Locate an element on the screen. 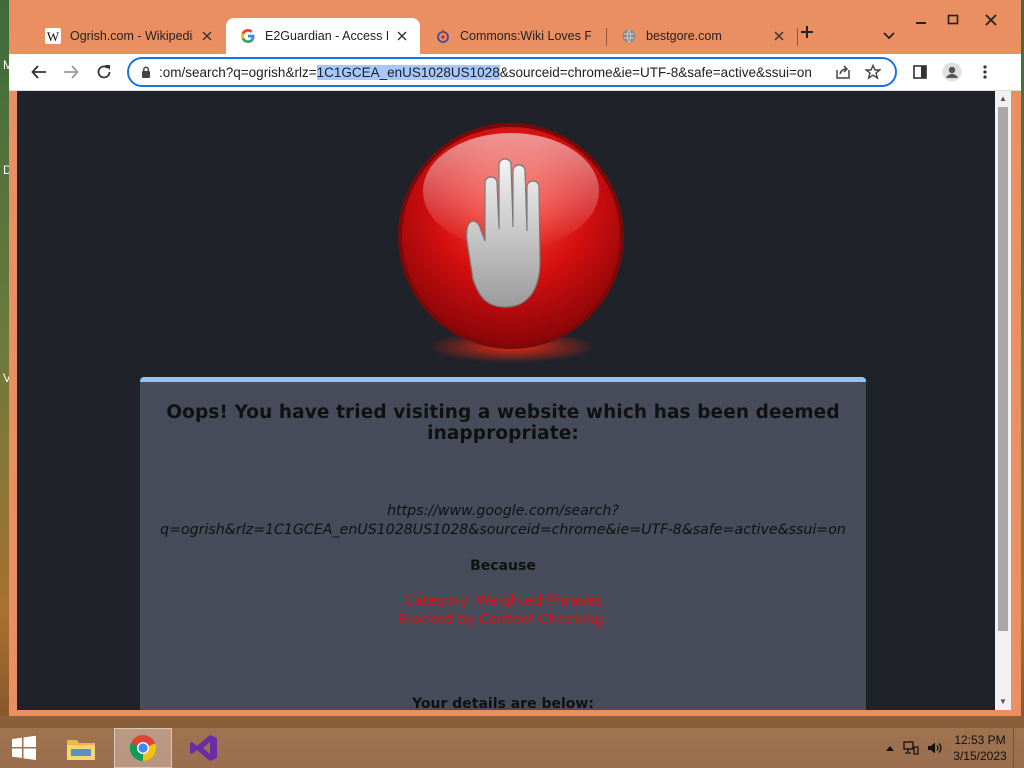 This screenshot has height=768, width=1024. back-button is located at coordinates (39, 72).